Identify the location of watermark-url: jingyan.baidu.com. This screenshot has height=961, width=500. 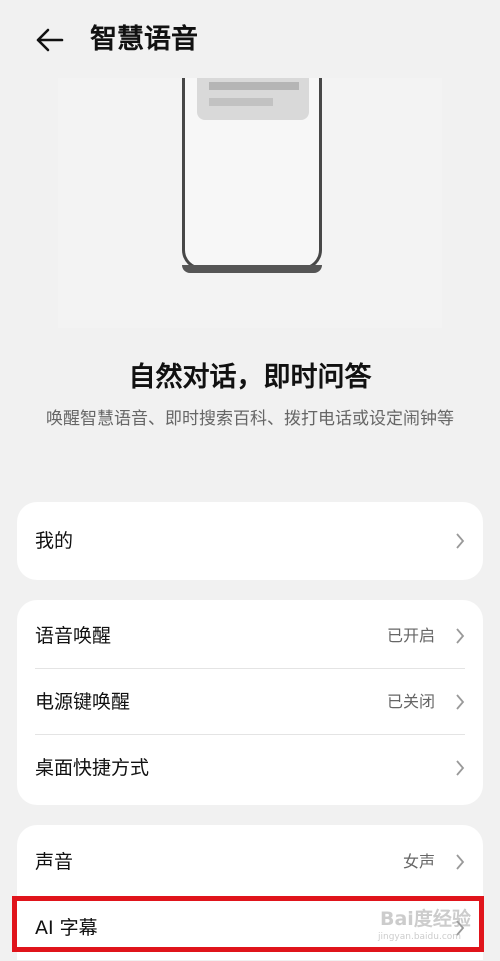
(420, 937).